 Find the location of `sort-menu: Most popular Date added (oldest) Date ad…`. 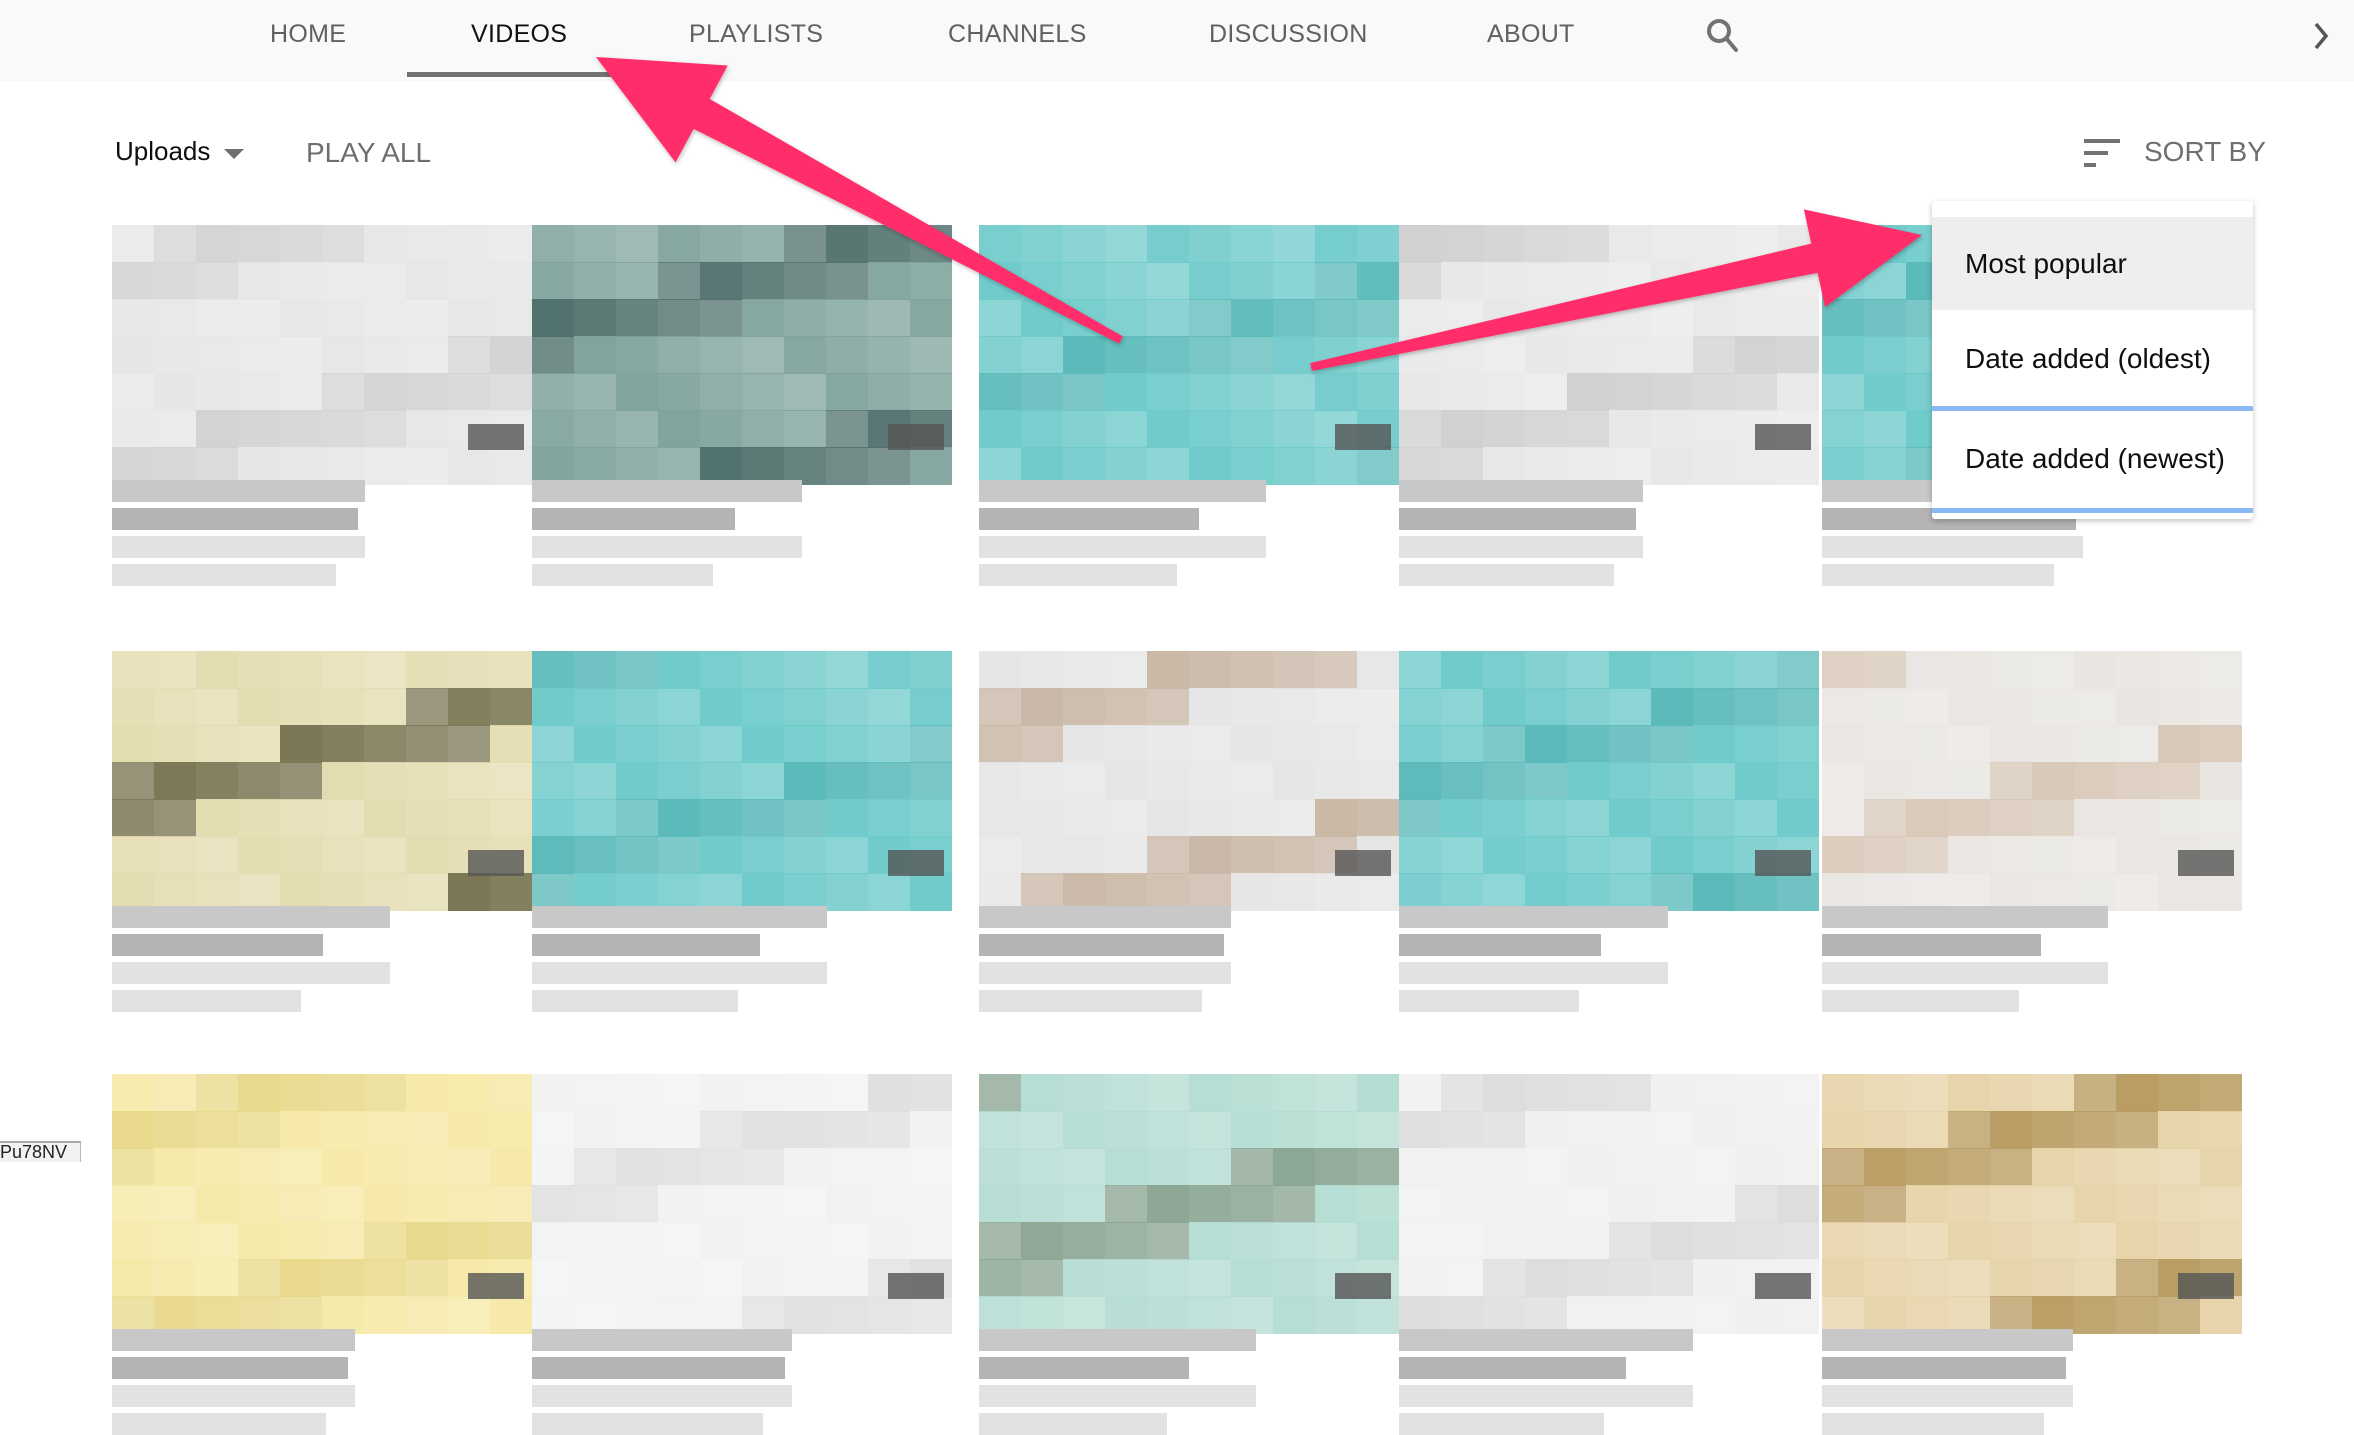

sort-menu: Most popular Date added (oldest) Date ad… is located at coordinates (2092, 360).